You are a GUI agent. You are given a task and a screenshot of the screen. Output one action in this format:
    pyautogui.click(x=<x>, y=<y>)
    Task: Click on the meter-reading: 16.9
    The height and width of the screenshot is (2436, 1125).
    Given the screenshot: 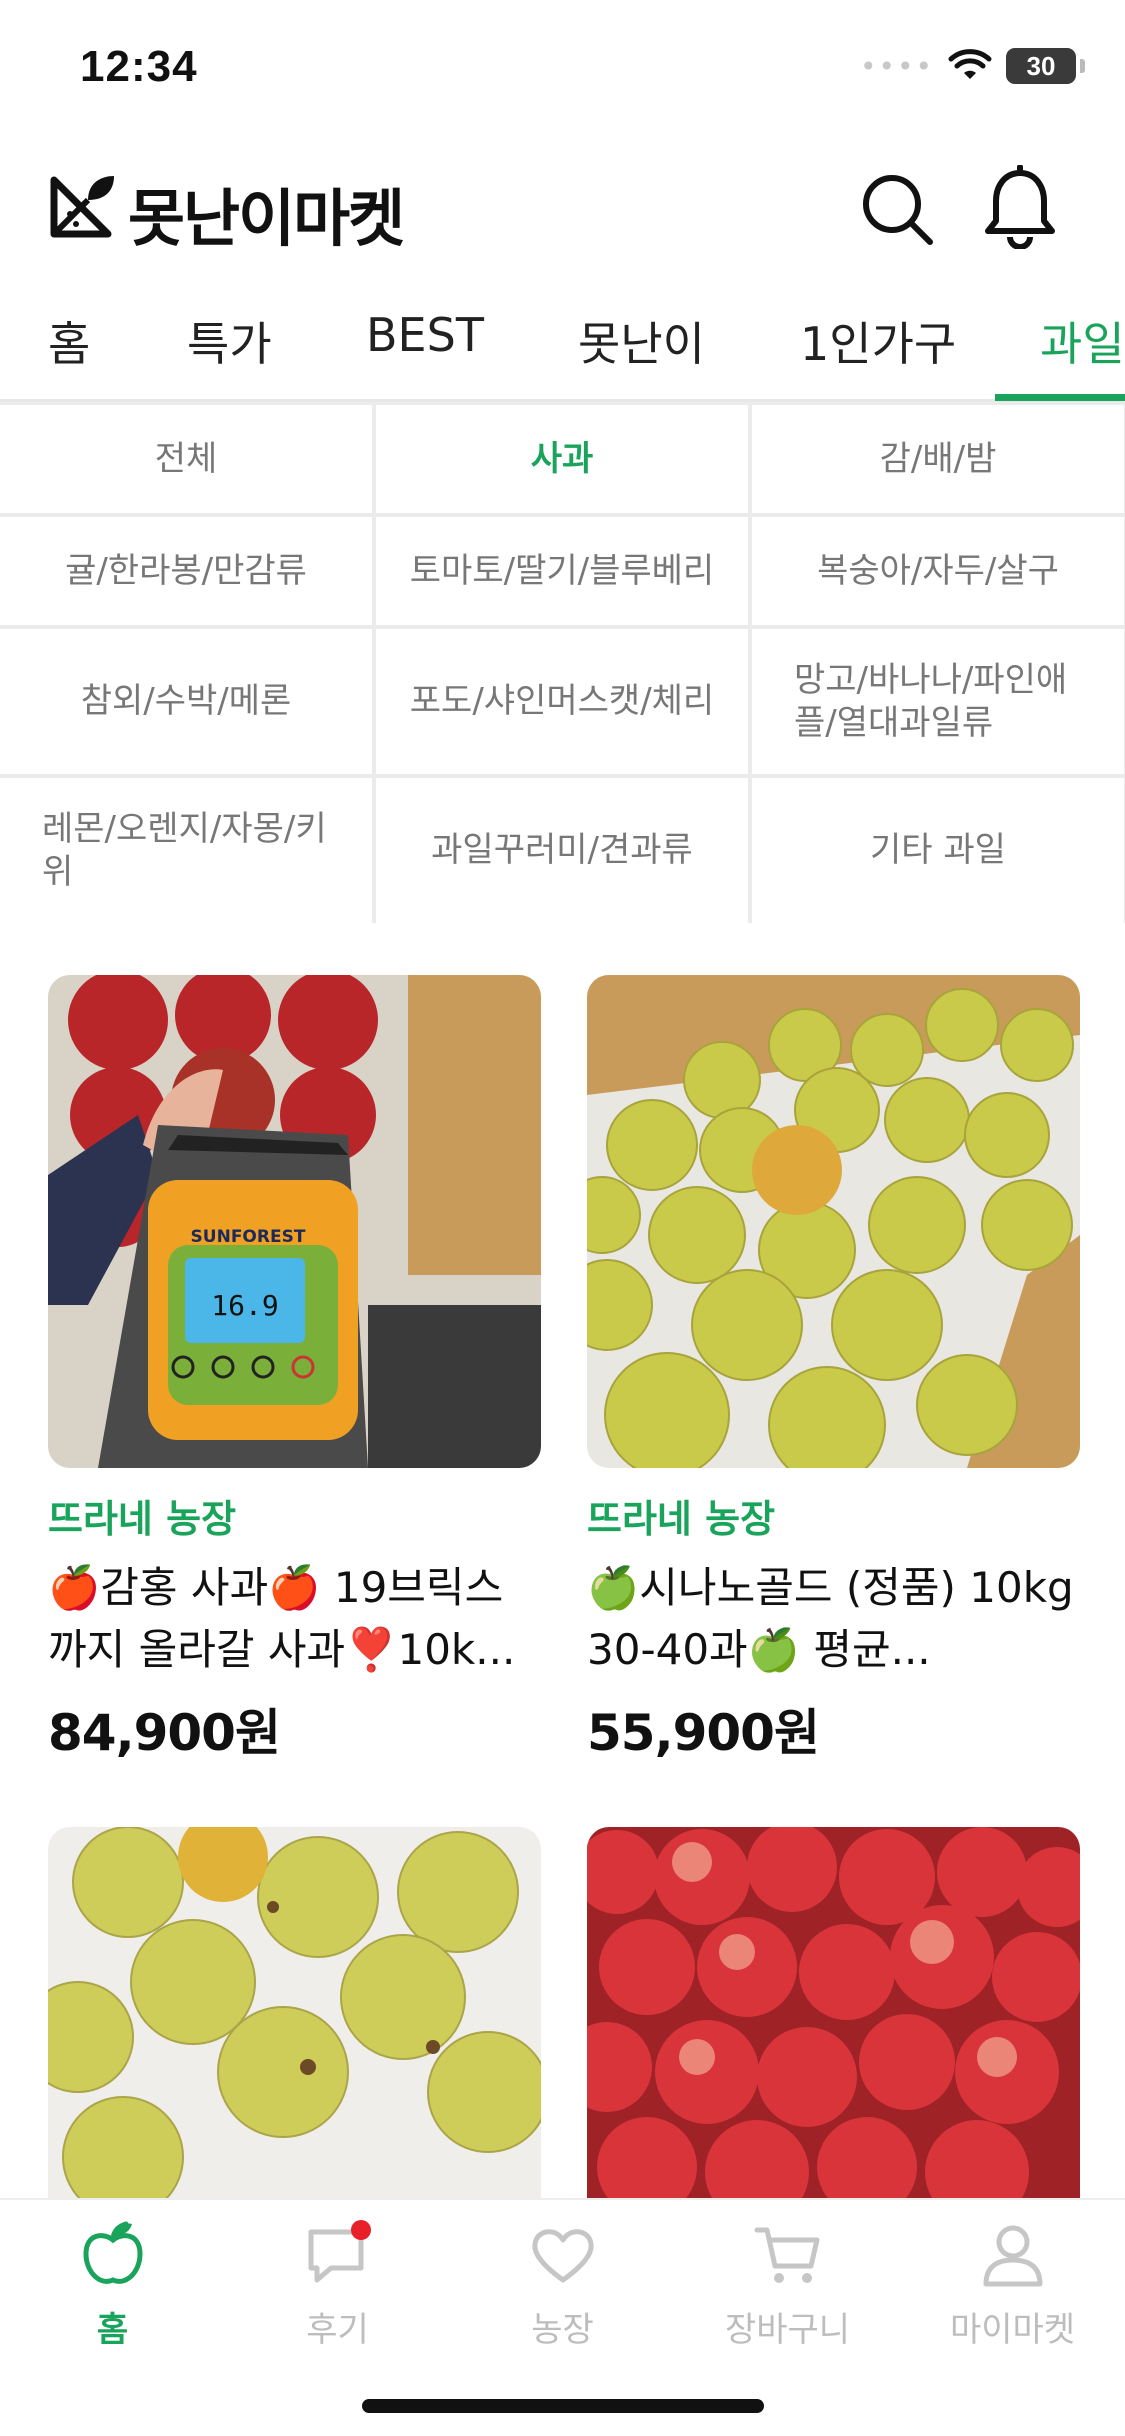 What is the action you would take?
    pyautogui.click(x=244, y=1305)
    